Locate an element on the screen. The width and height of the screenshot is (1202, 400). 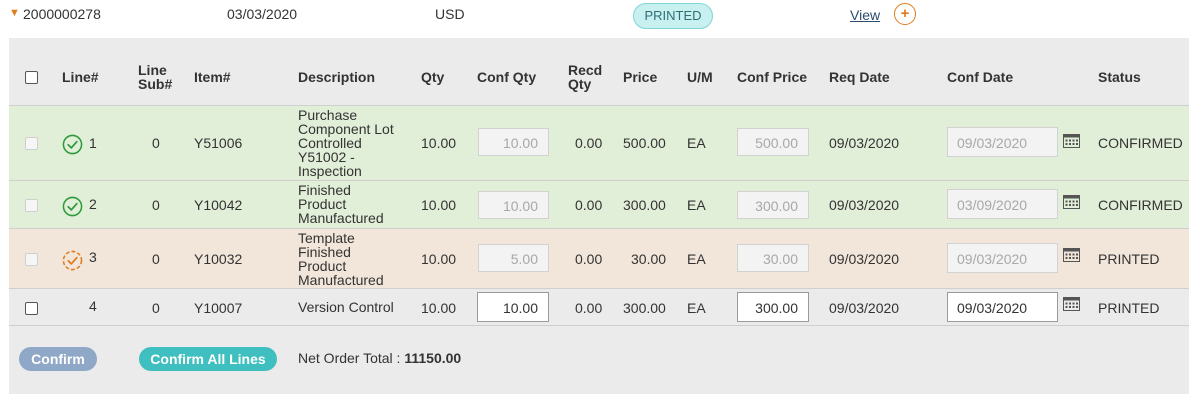
description-line: Y51002 - is located at coordinates (326, 157).